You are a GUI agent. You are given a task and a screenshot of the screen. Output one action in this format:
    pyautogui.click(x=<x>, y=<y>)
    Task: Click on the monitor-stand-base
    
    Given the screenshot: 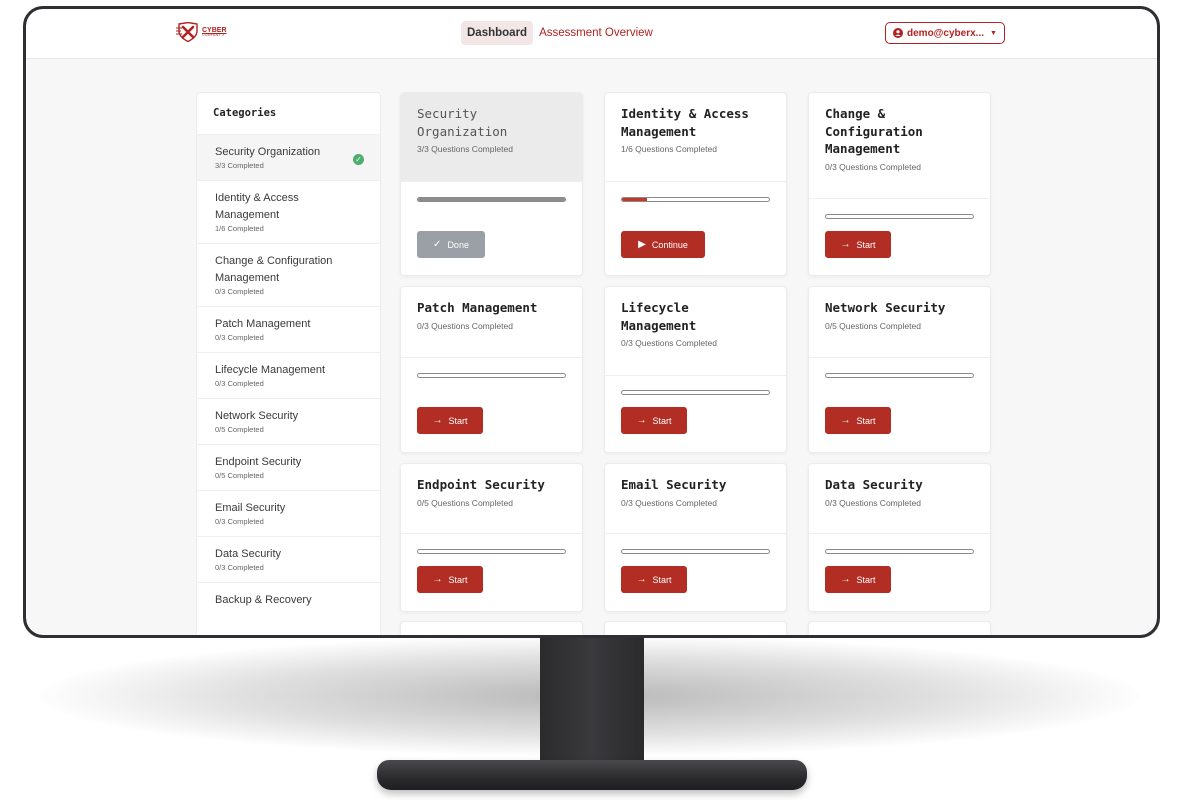 What is the action you would take?
    pyautogui.click(x=592, y=775)
    